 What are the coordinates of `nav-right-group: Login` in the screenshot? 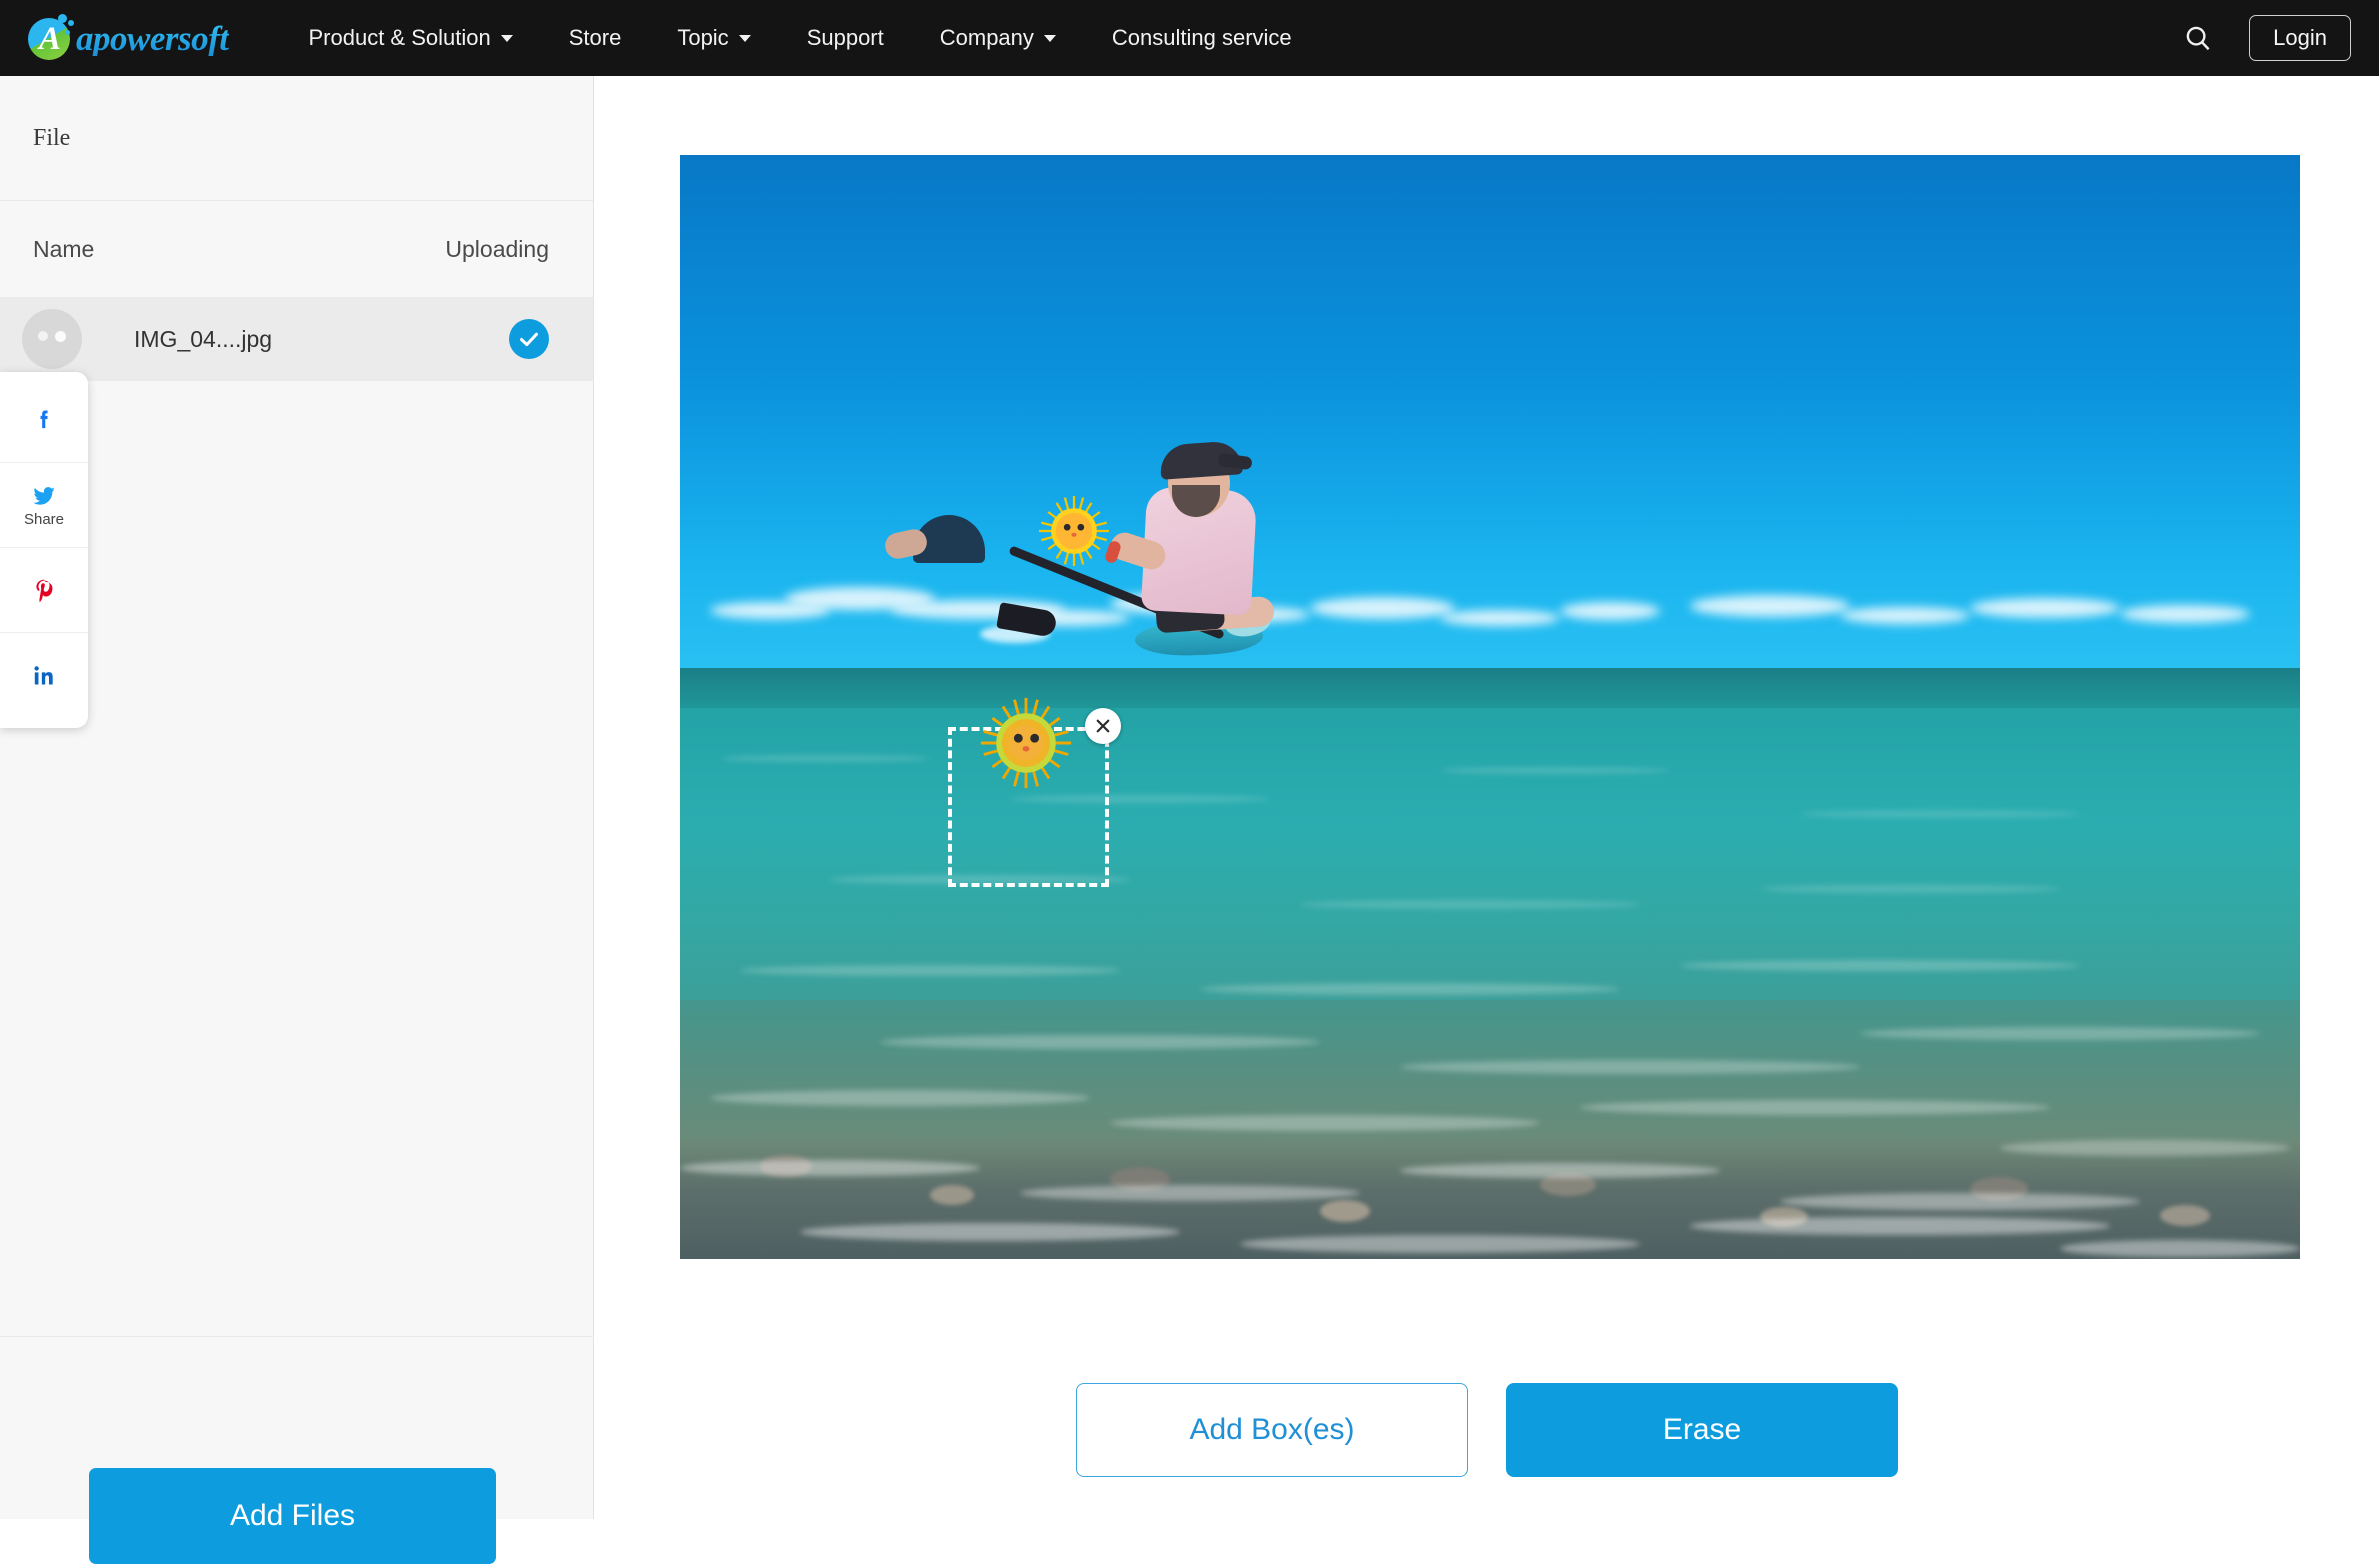 It's located at (2266, 38).